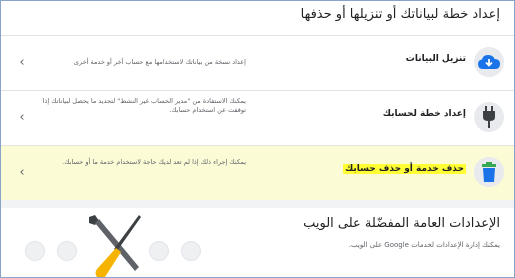  What do you see at coordinates (404, 169) in the screenshot?
I see `row-title: حذف خدمة أو حذف حسابك` at bounding box center [404, 169].